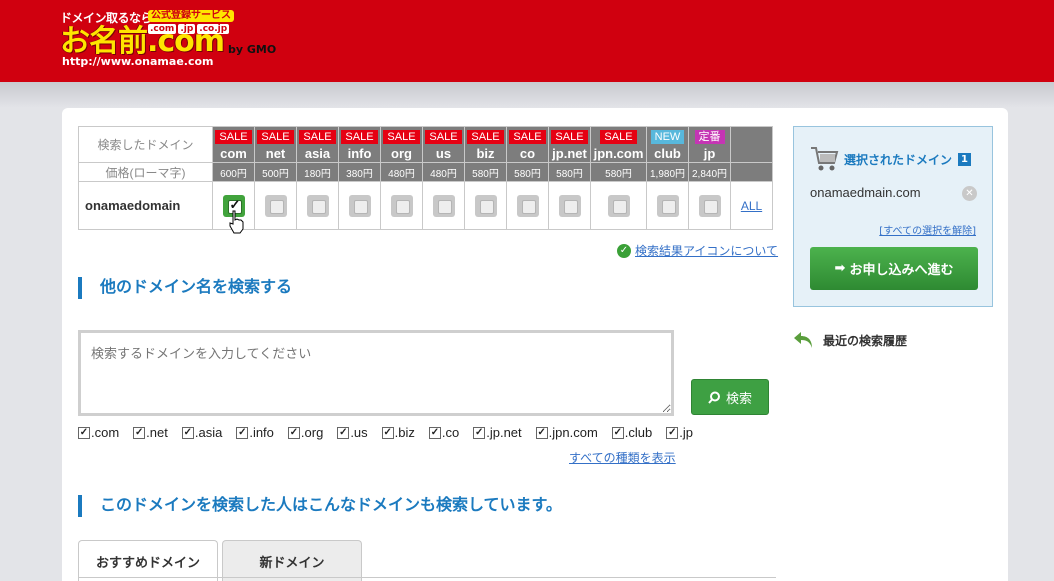 The width and height of the screenshot is (1054, 581). I want to click on result-checkbox-jpncom, so click(618, 205).